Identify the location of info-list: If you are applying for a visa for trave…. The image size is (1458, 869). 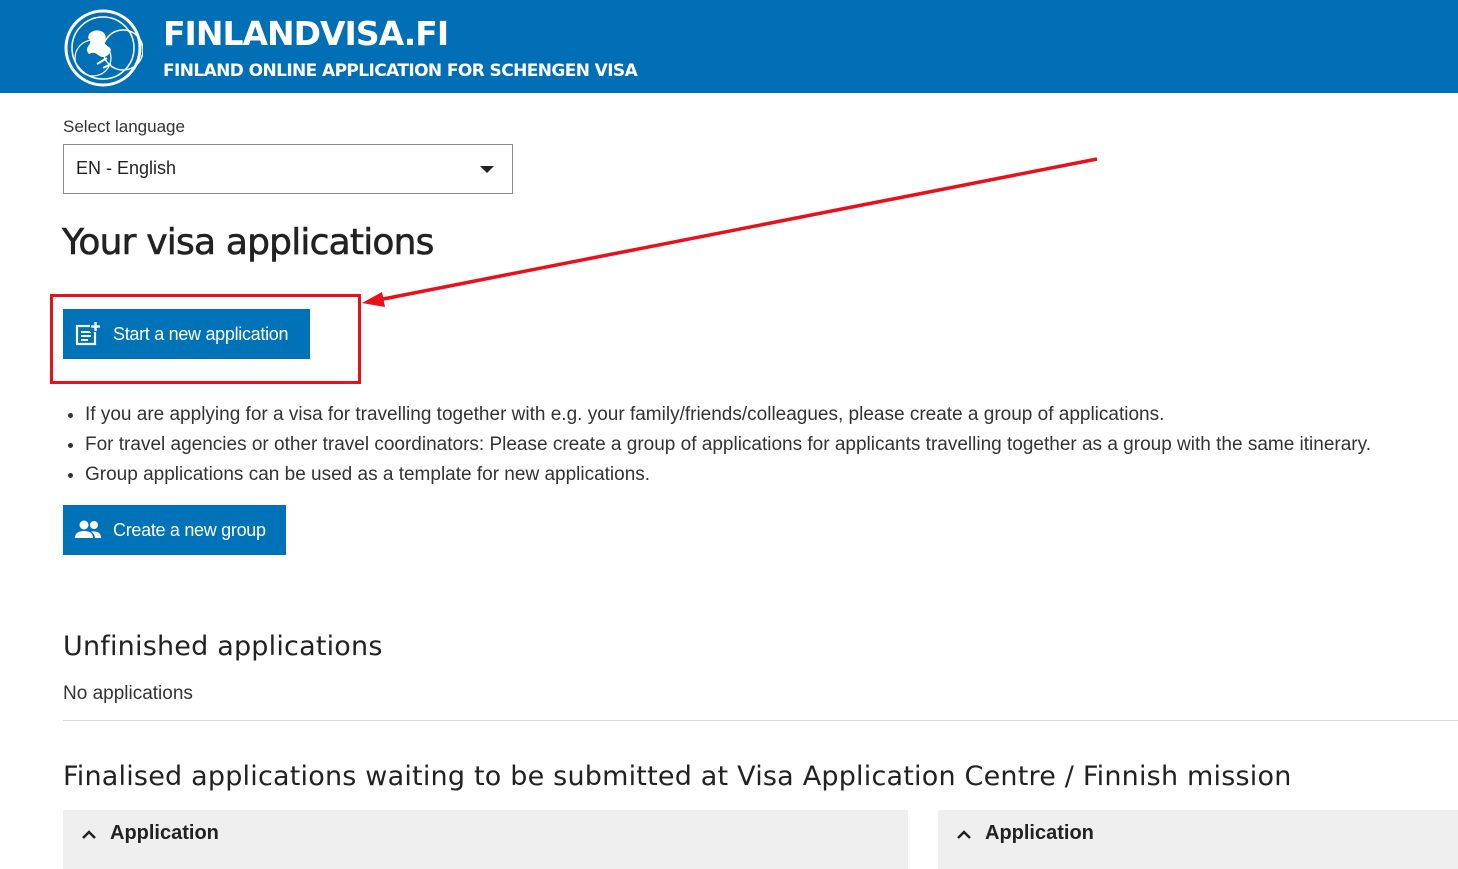
(760, 445).